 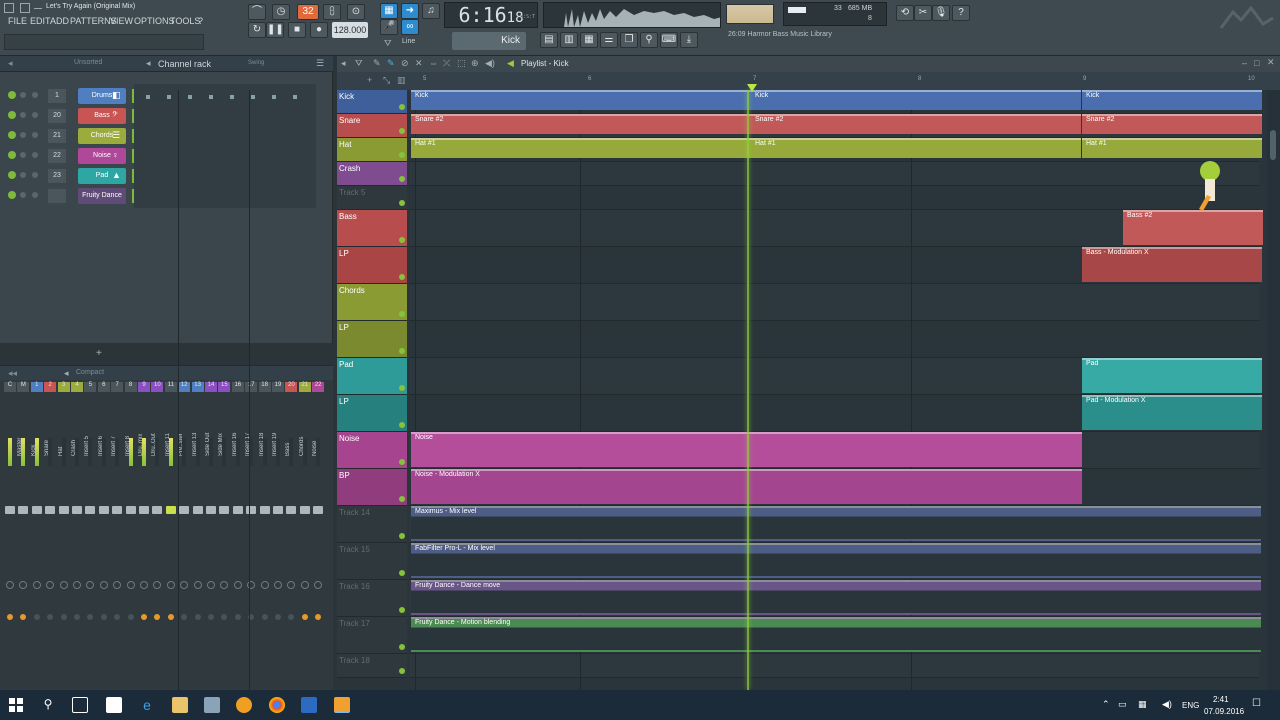 What do you see at coordinates (941, 13) in the screenshot?
I see `mic2-icon: 🎙` at bounding box center [941, 13].